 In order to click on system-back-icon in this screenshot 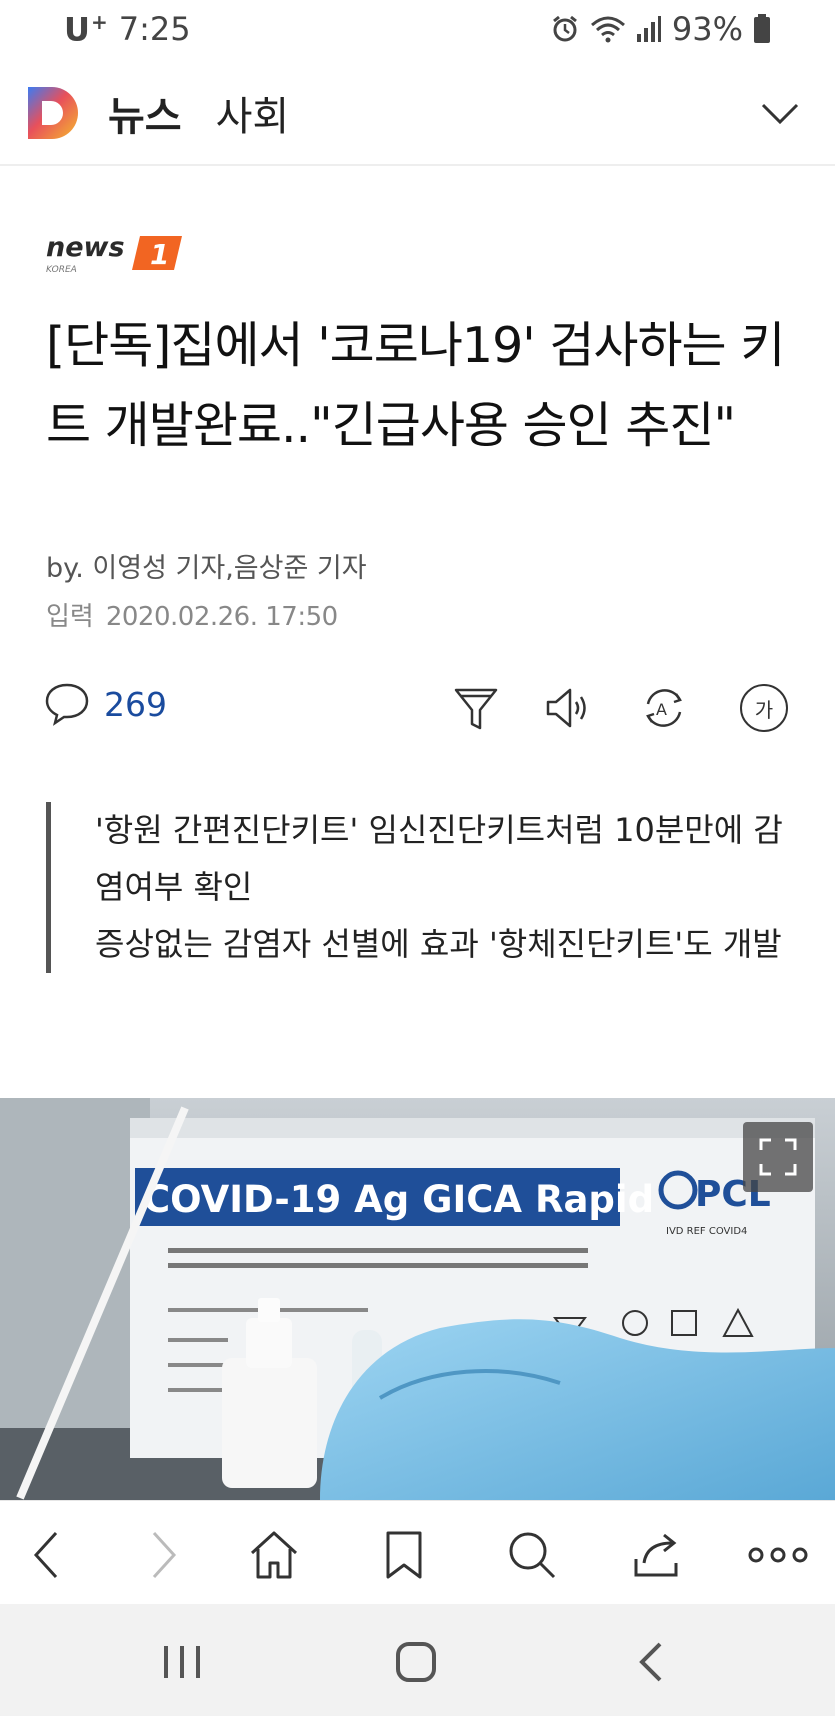, I will do `click(652, 1662)`.